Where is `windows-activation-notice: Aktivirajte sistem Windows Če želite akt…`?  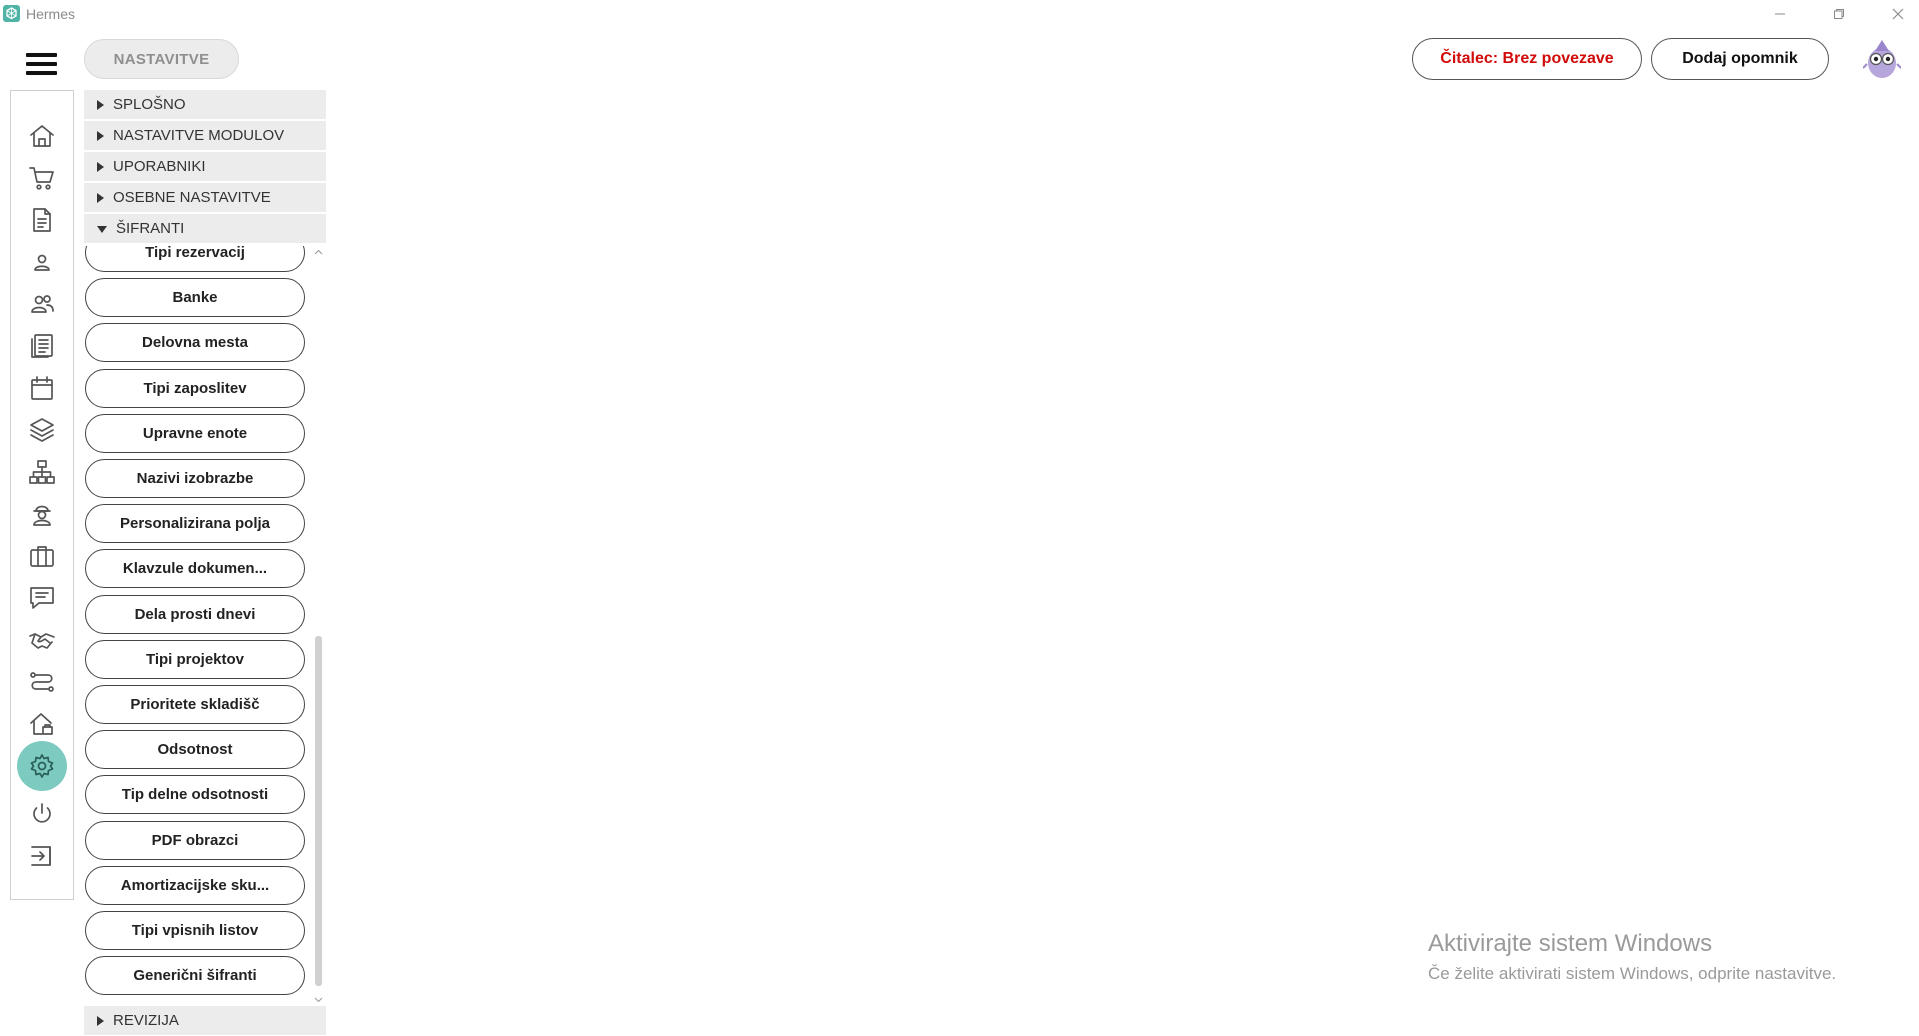
windows-activation-notice: Aktivirajte sistem Windows Če želite akt… is located at coordinates (1632, 957).